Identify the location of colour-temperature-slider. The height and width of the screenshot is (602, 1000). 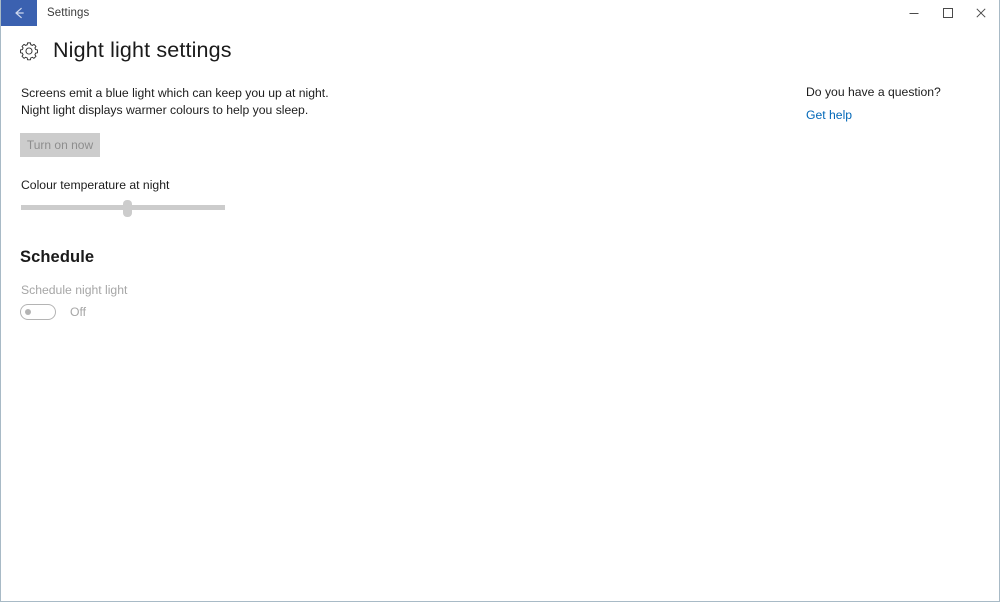
(123, 209).